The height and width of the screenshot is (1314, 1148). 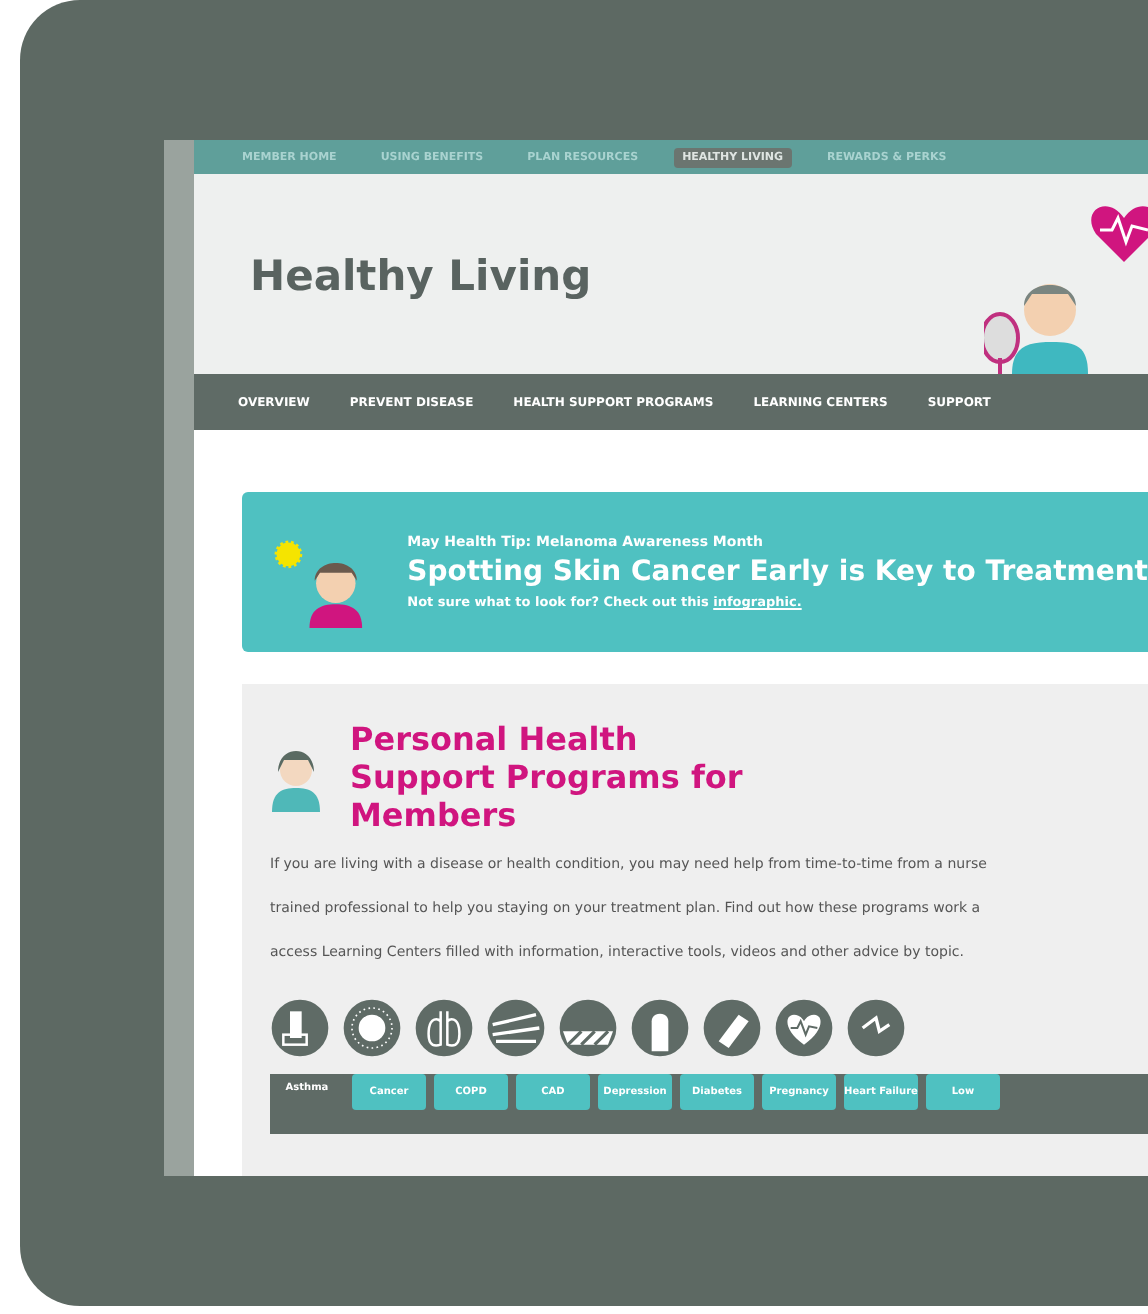 What do you see at coordinates (588, 1028) in the screenshot?
I see `striped-half-circle-icon` at bounding box center [588, 1028].